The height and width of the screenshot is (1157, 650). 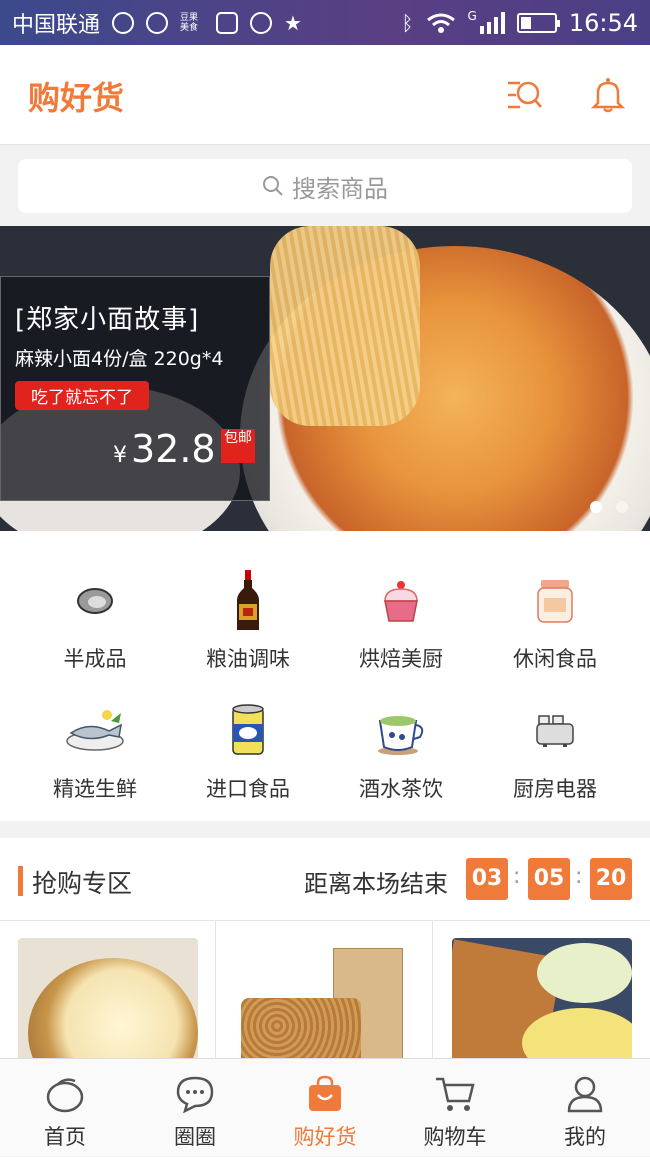 I want to click on soy-sauce-bottle-icon, so click(x=248, y=600).